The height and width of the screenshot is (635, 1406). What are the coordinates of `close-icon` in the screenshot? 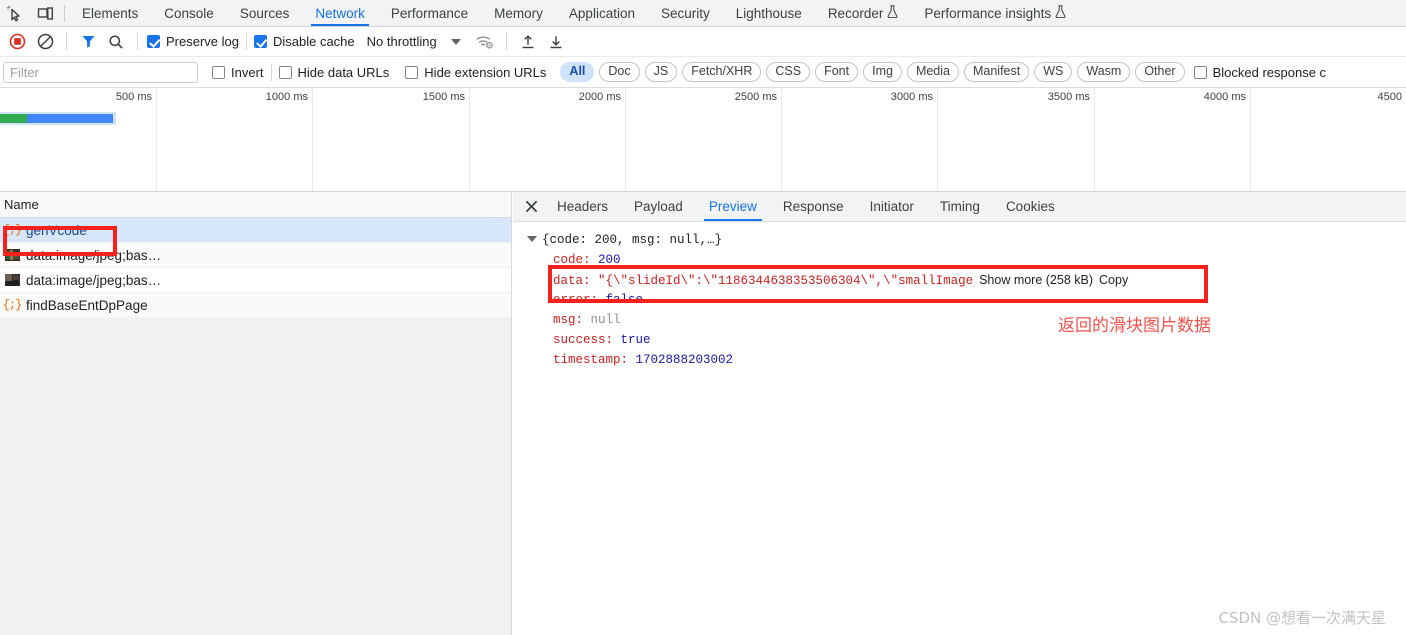 It's located at (531, 206).